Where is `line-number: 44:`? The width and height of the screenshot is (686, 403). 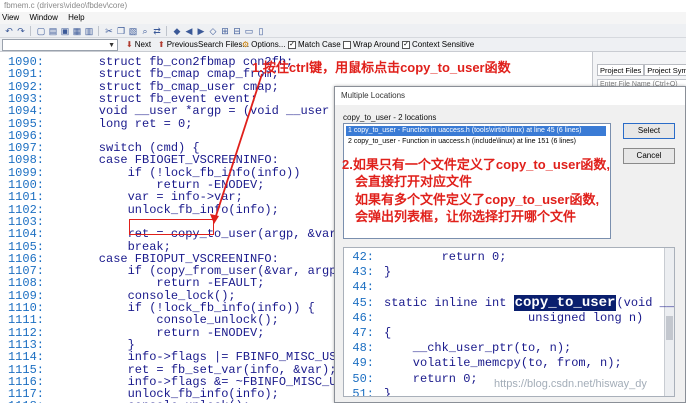 line-number: 44: is located at coordinates (363, 287).